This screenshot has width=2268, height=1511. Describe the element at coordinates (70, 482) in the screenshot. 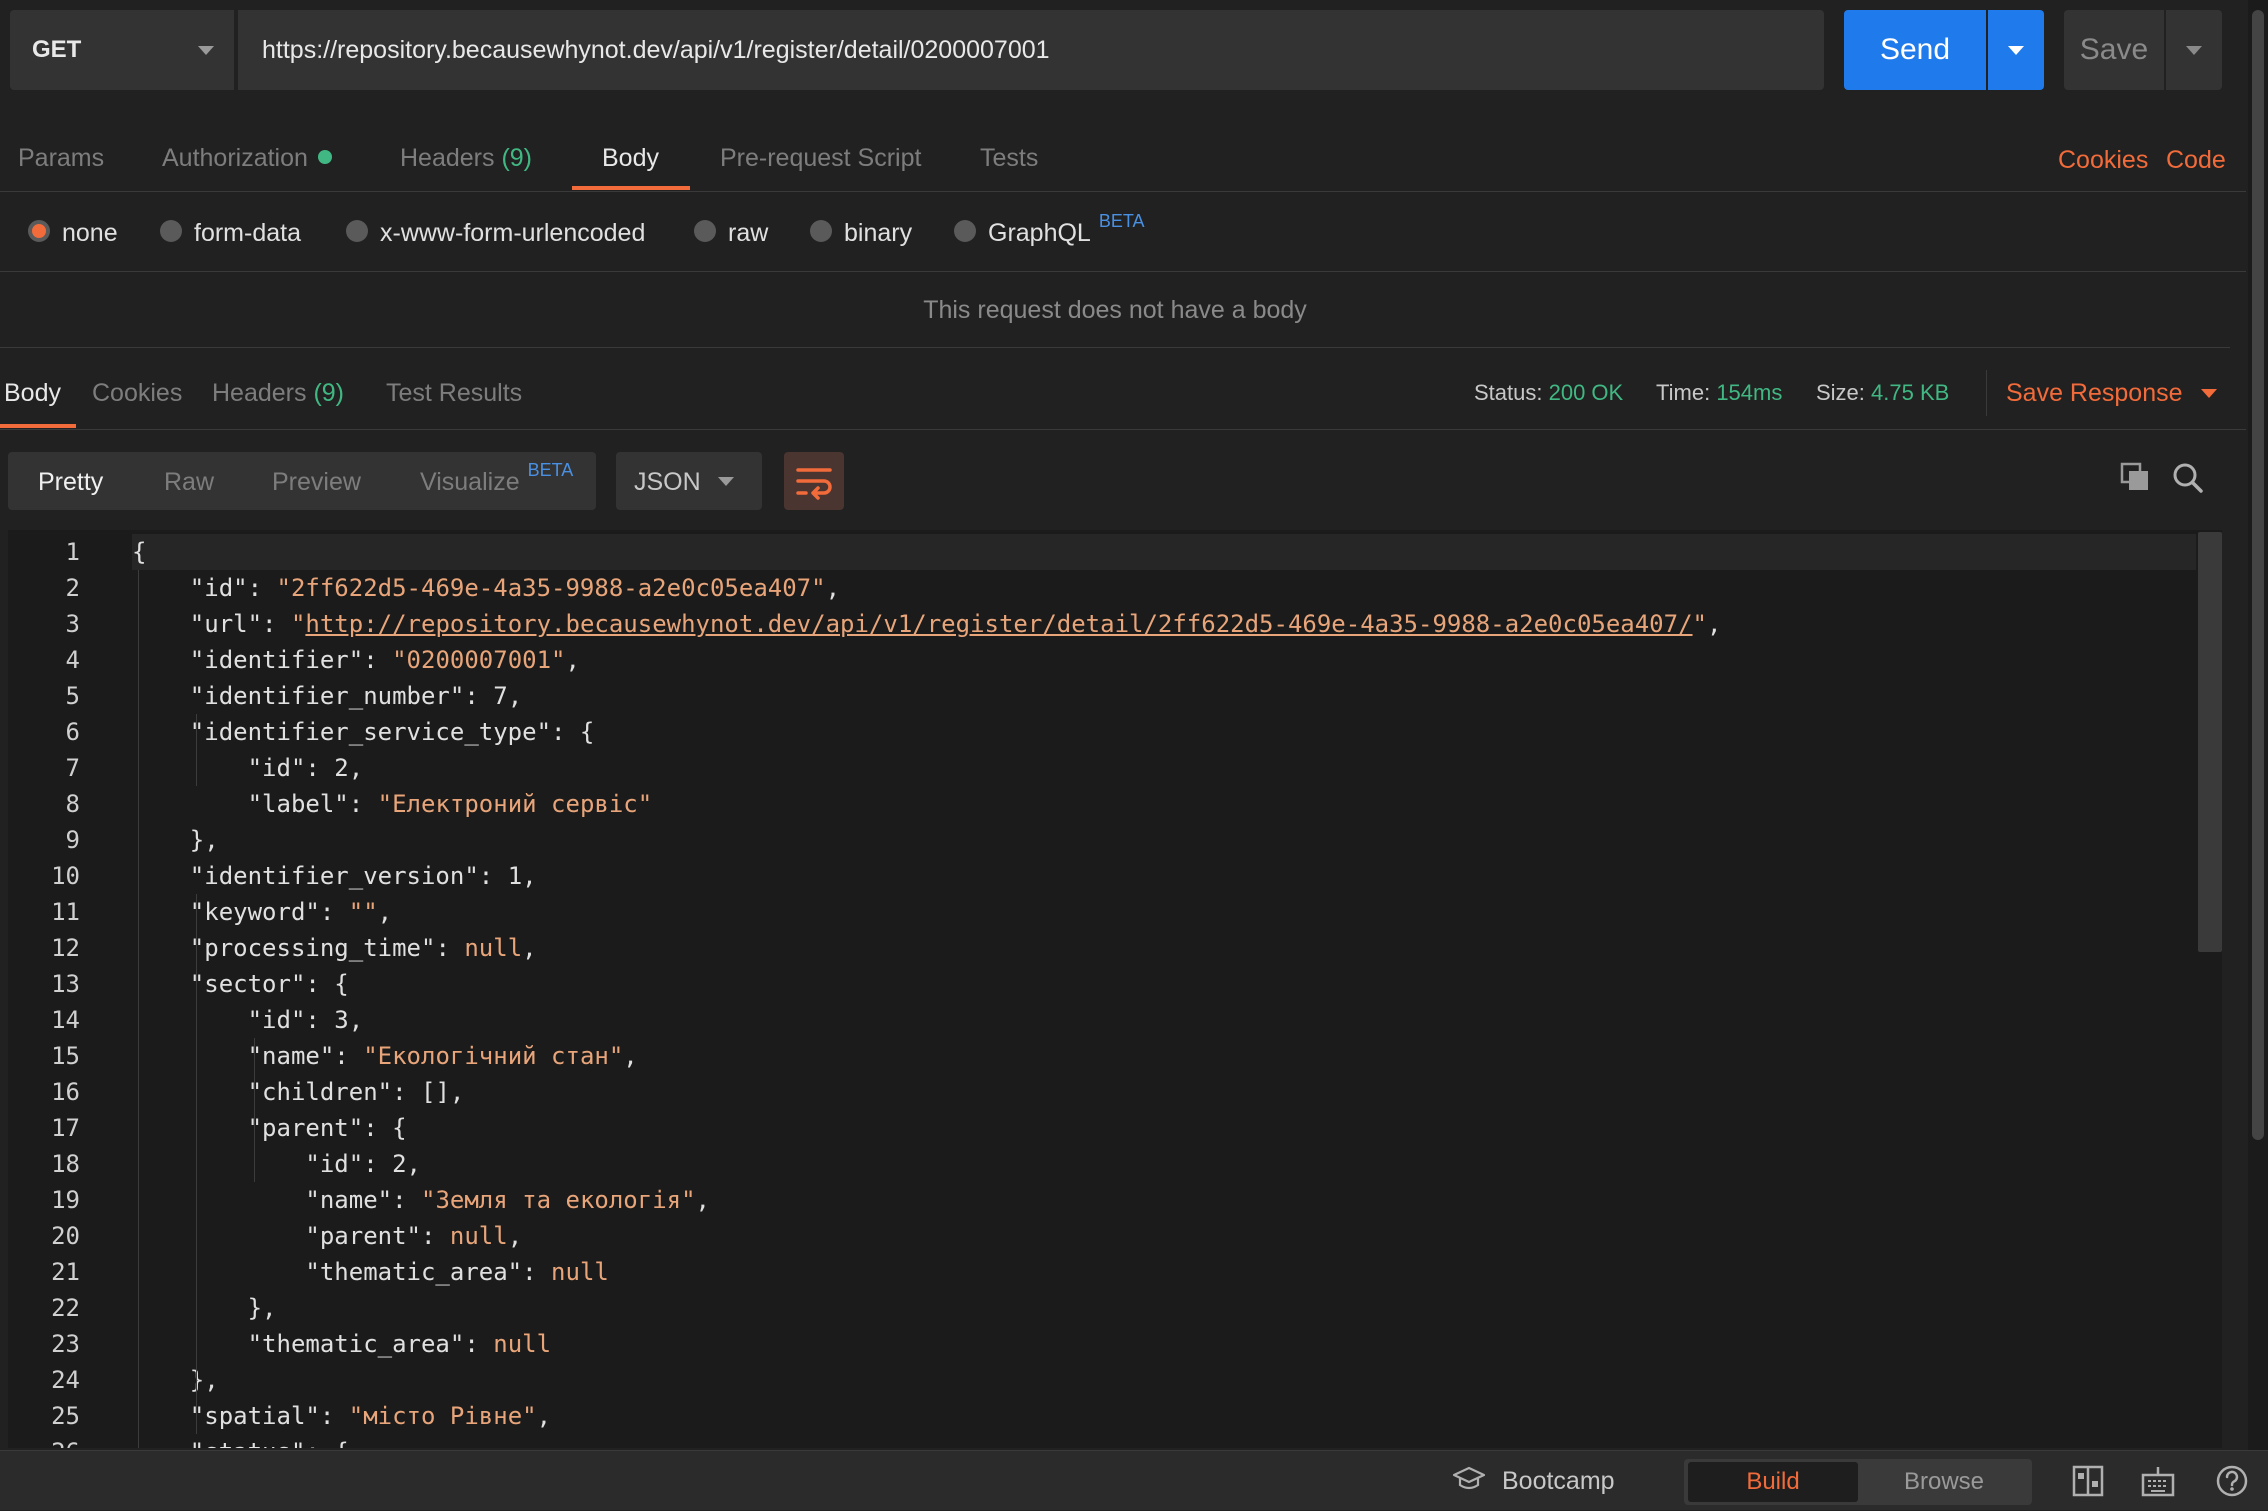

I see `view-pretty: Pretty` at that location.